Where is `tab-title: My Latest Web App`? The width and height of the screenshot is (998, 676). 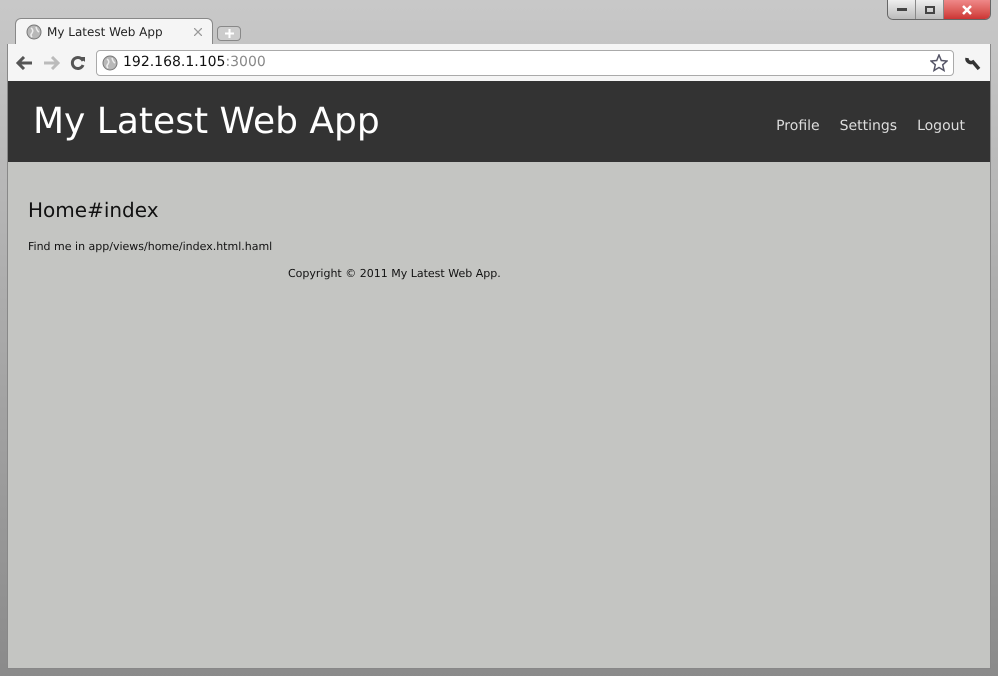 tab-title: My Latest Web App is located at coordinates (105, 32).